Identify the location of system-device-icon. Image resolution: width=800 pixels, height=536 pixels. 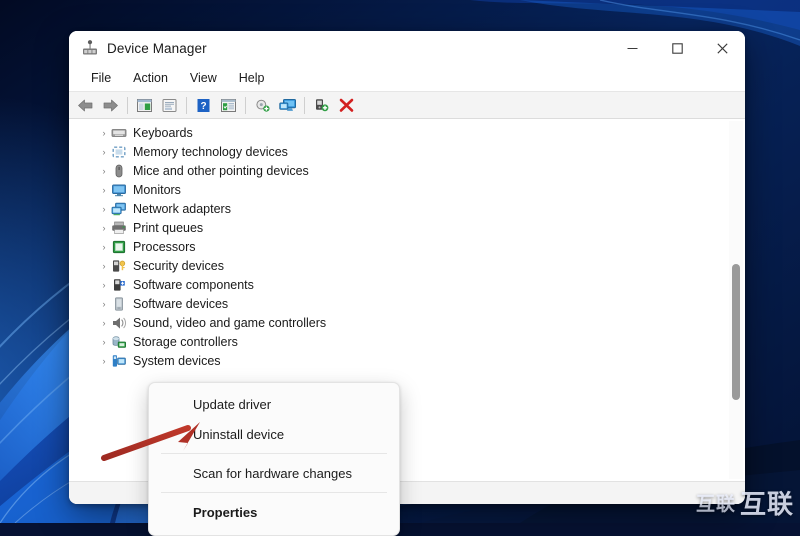
(119, 360).